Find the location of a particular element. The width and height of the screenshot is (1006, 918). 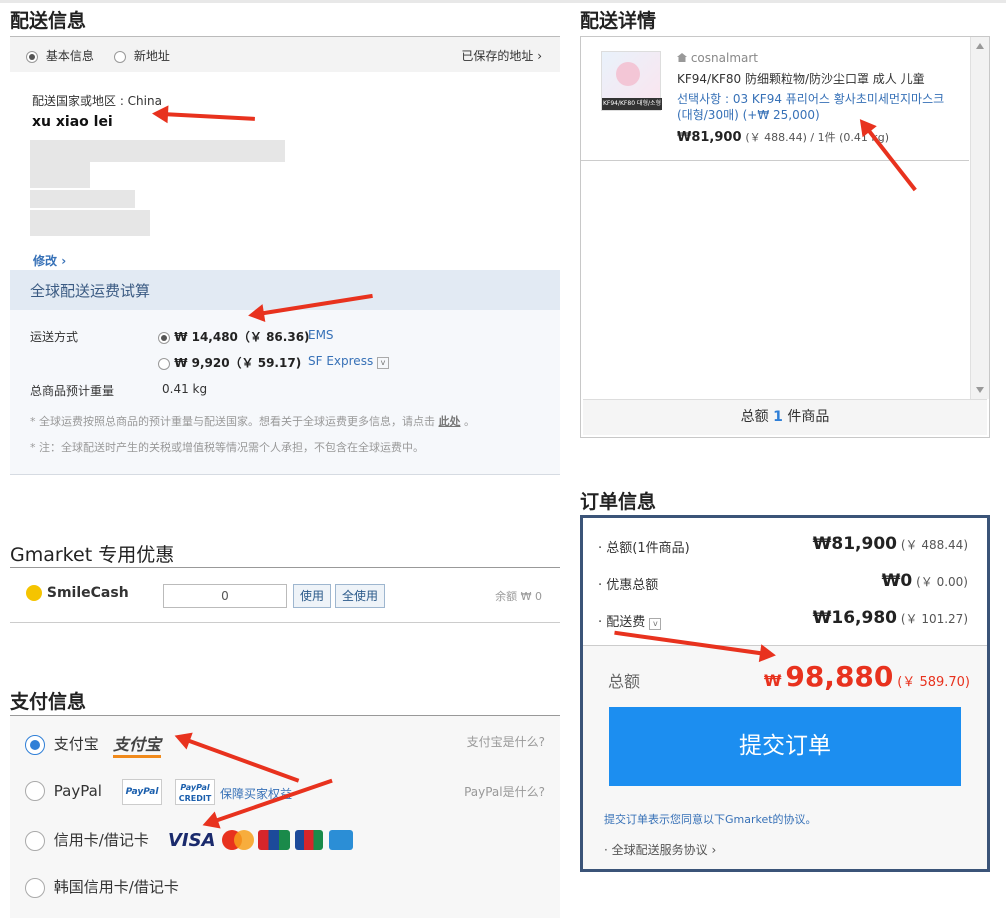

product-thumbnail: KF94/KF80 대형/소형 is located at coordinates (631, 81).